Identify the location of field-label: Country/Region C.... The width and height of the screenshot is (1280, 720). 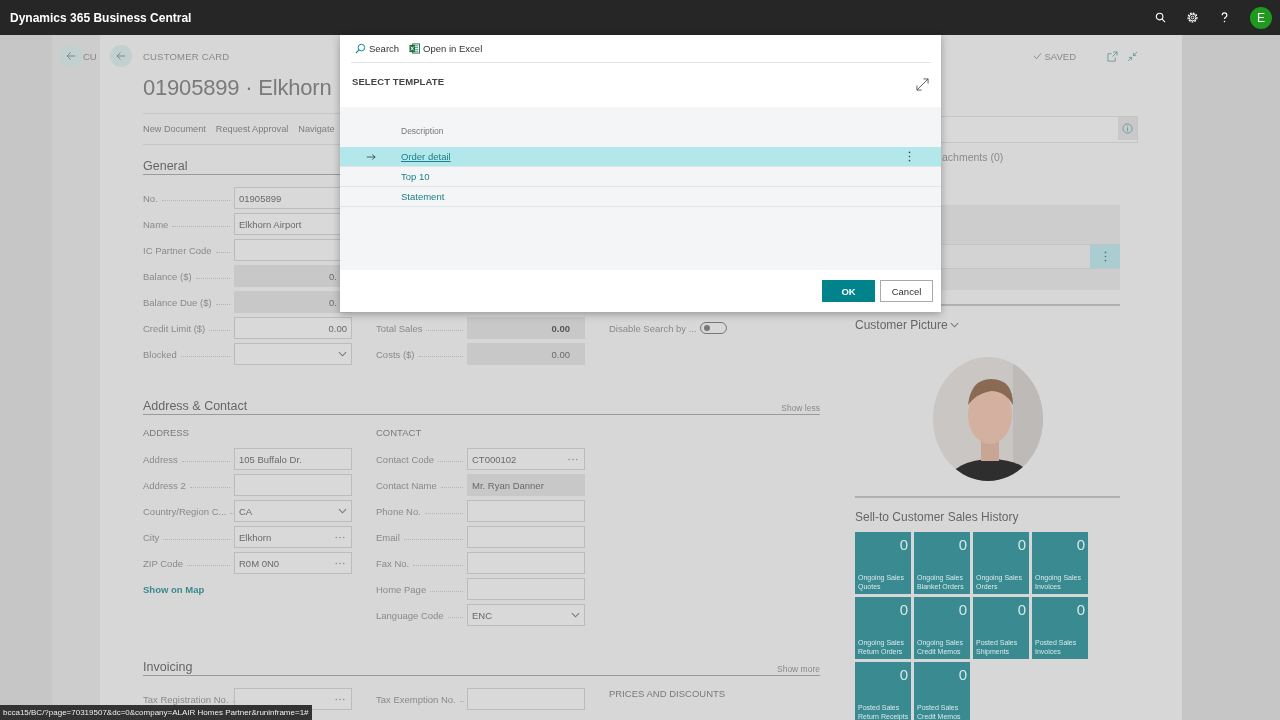
(185, 511).